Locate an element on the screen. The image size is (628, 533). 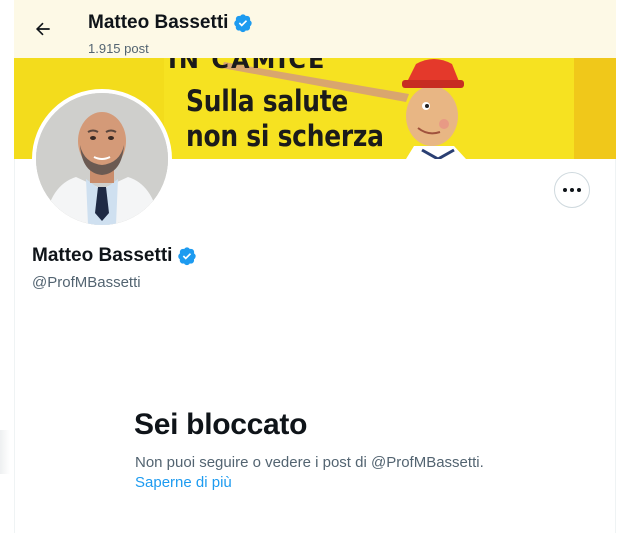
more-options-button is located at coordinates (572, 190).